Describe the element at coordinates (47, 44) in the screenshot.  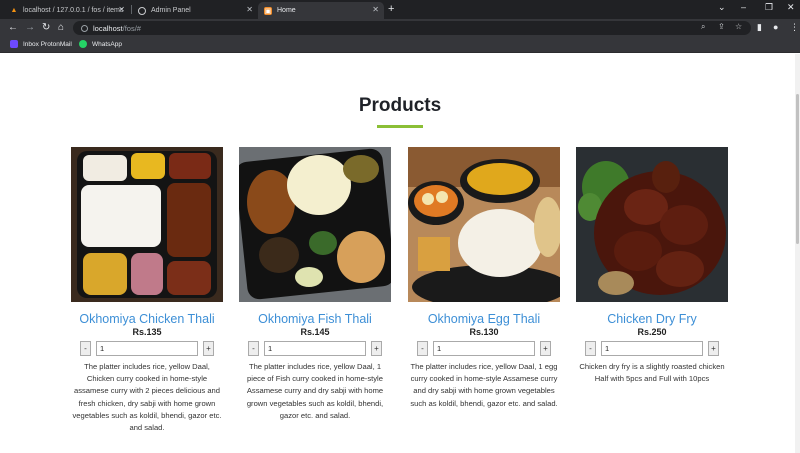
I see `bookmark-label: Inbox ProtonMail` at that location.